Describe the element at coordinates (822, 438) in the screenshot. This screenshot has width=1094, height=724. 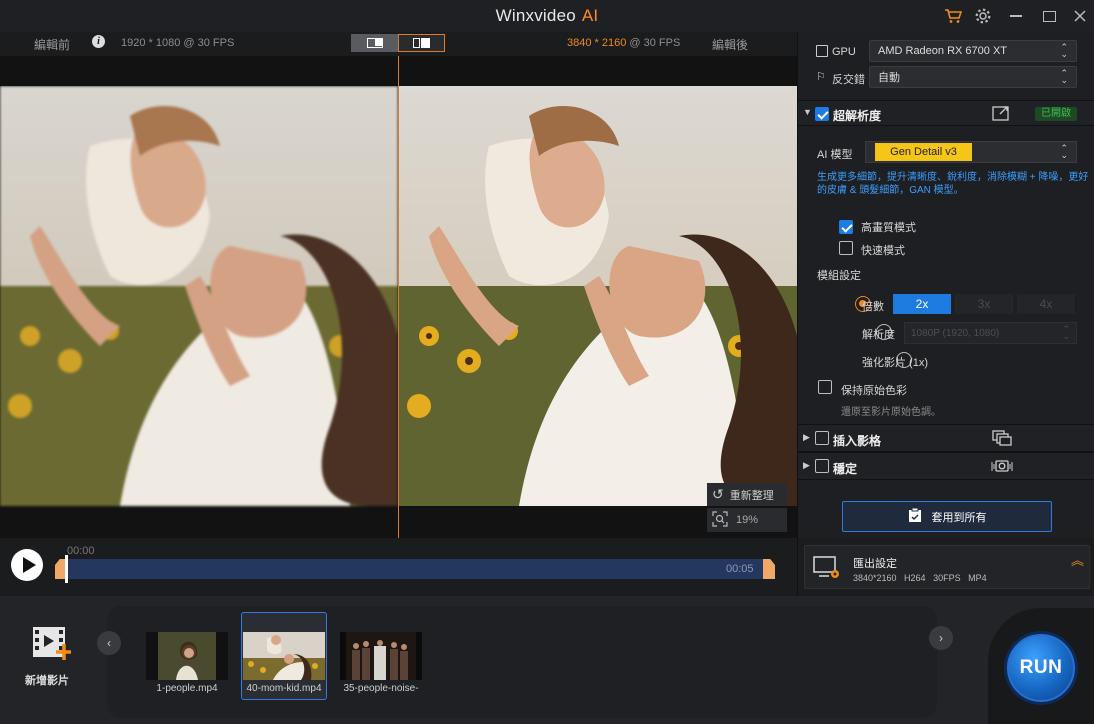
I see `frame-interpolation-checkbox` at that location.